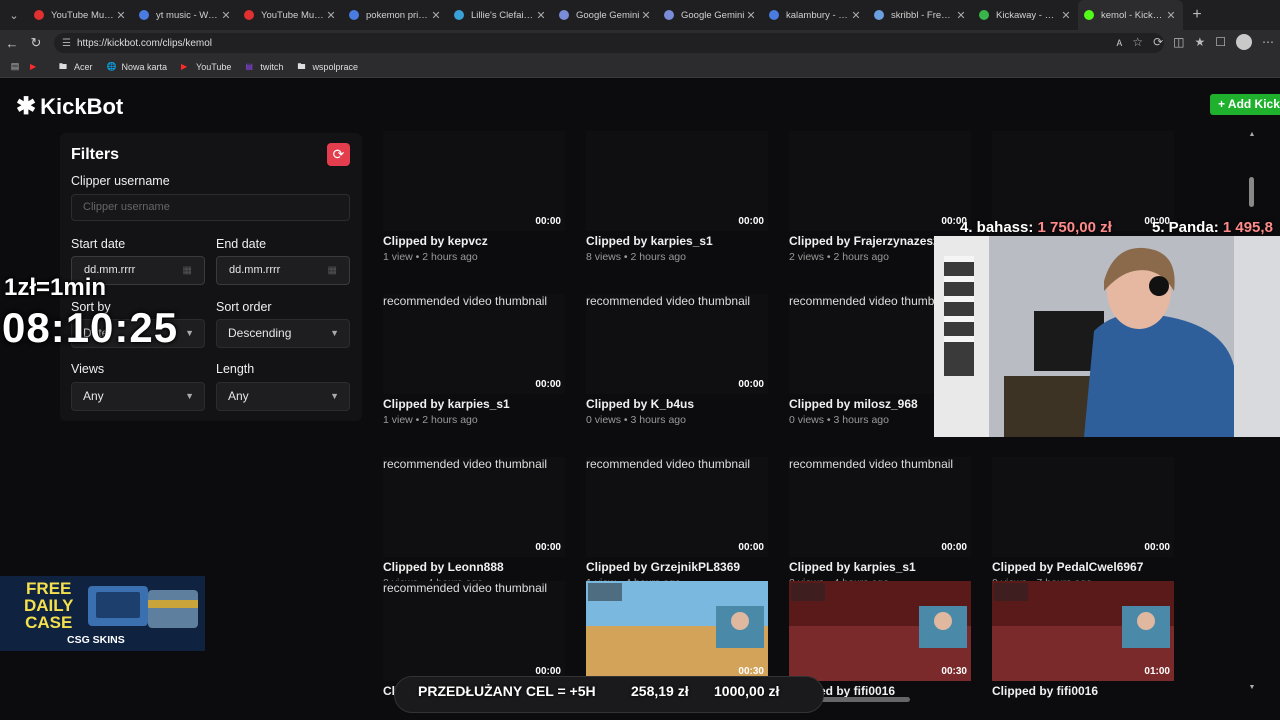  What do you see at coordinates (14, 15) in the screenshot?
I see `tab-list-chevron-icon: ⌄` at bounding box center [14, 15].